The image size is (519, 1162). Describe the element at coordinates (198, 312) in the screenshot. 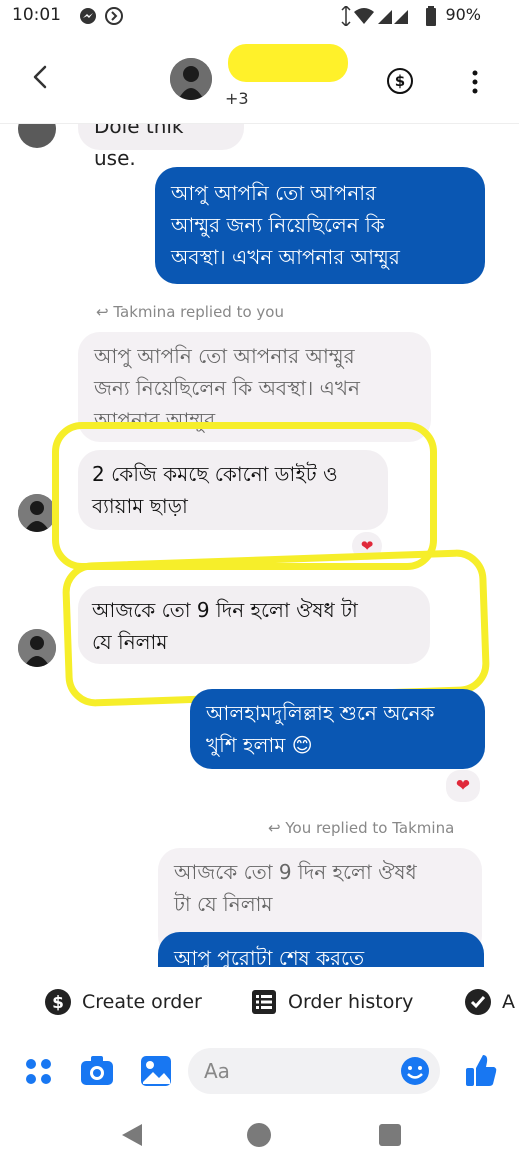

I see `reply-label-text: Takmina replied to you` at that location.